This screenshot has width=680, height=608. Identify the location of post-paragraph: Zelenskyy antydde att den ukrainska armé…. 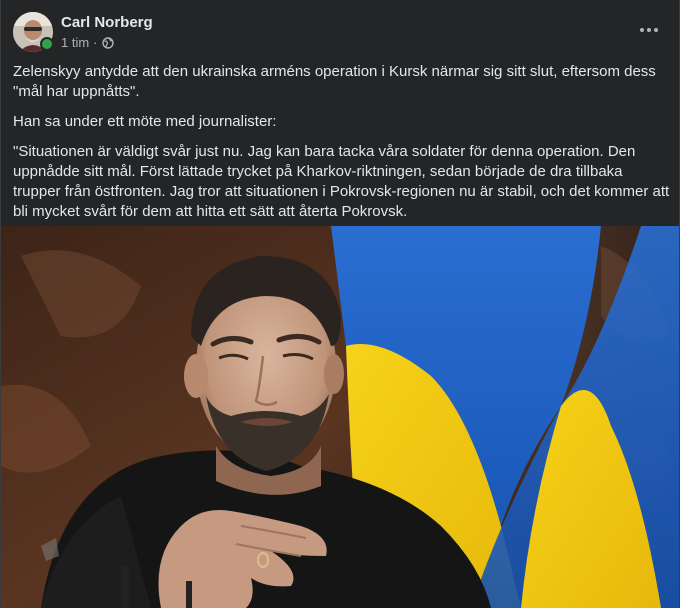
(334, 81).